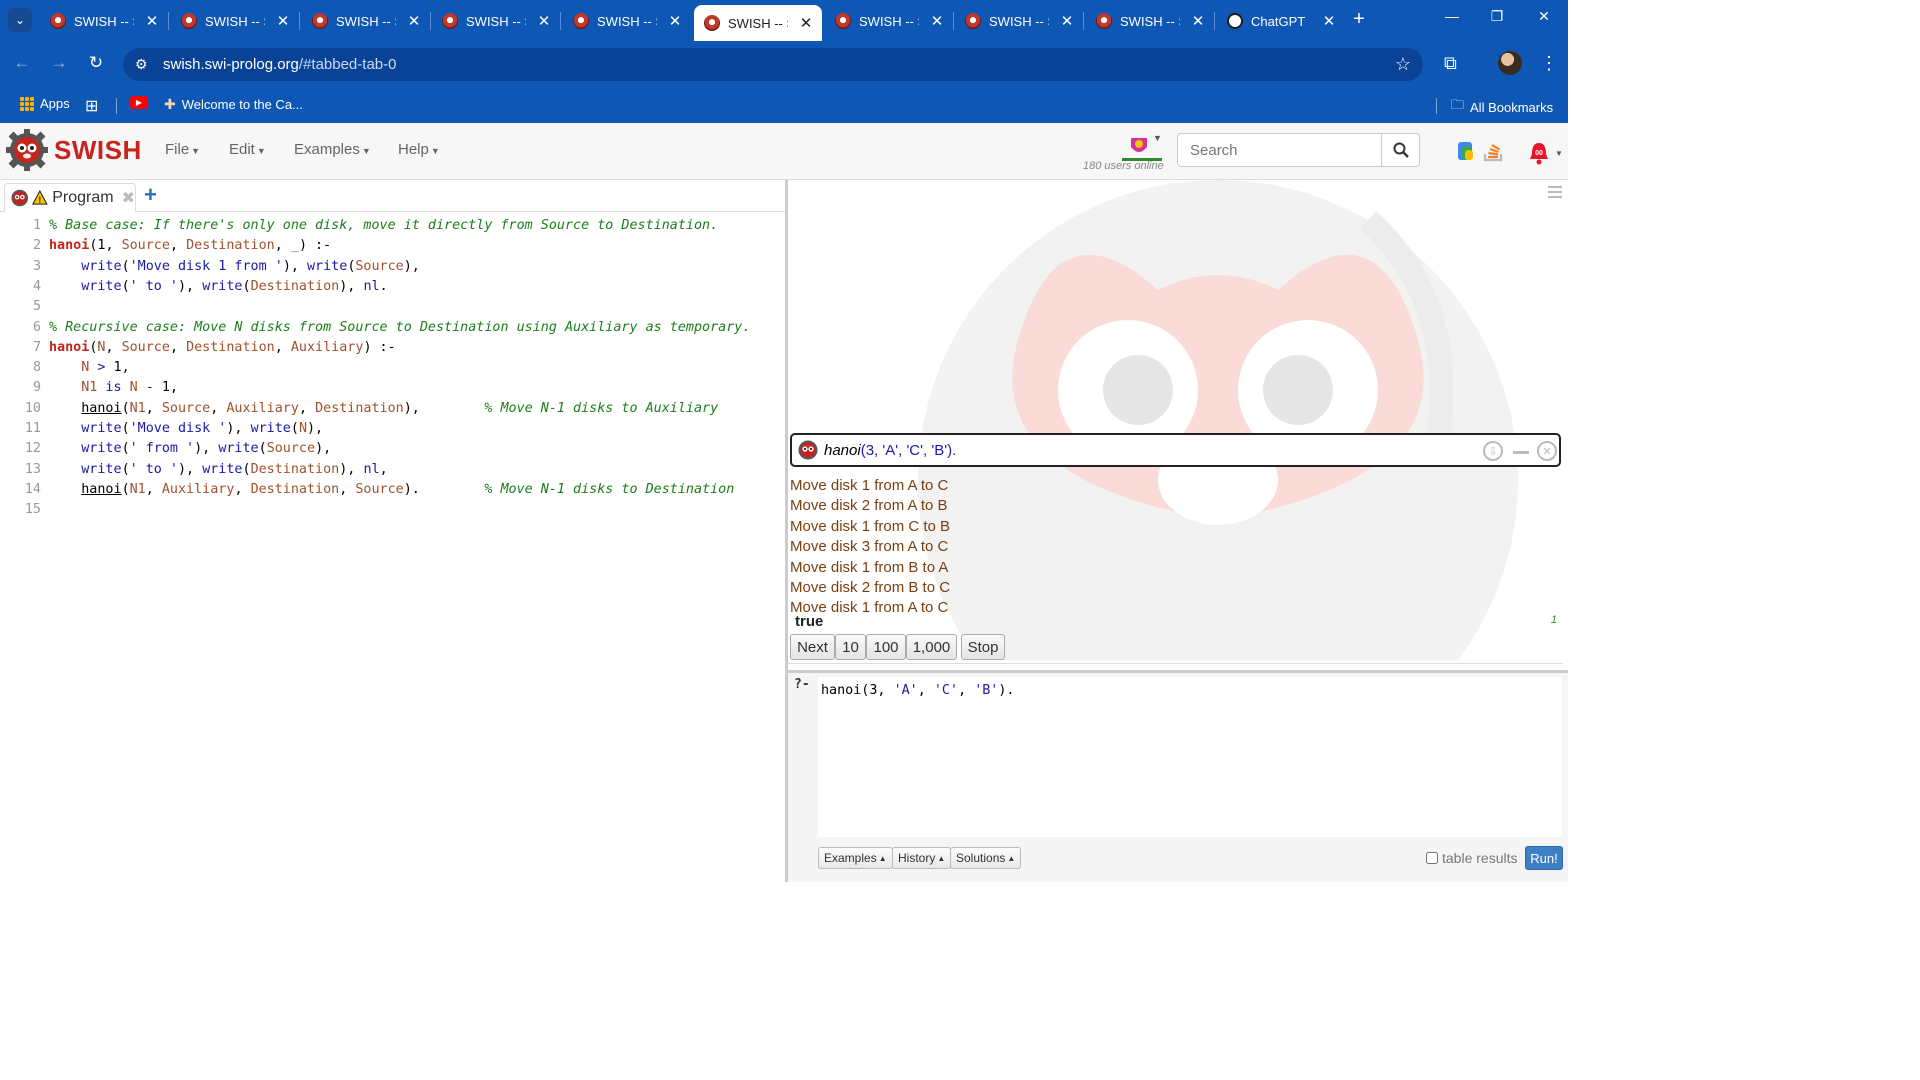 Image resolution: width=1920 pixels, height=1080 pixels. What do you see at coordinates (139, 102) in the screenshot?
I see `bookmark-youtube: ▶` at bounding box center [139, 102].